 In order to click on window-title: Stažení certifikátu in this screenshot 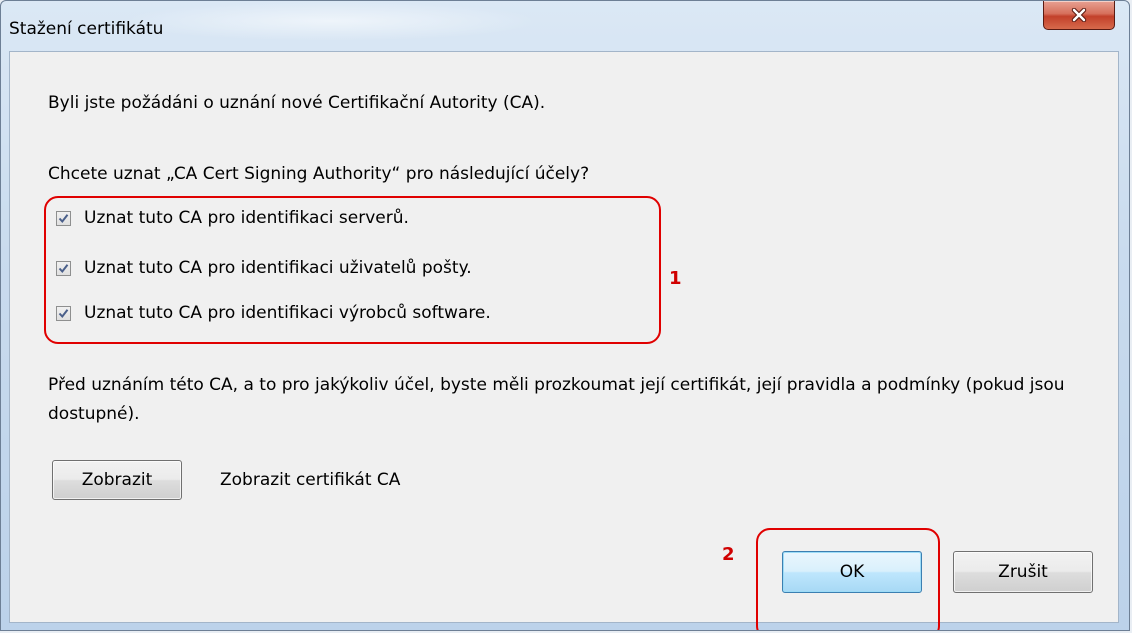, I will do `click(86, 29)`.